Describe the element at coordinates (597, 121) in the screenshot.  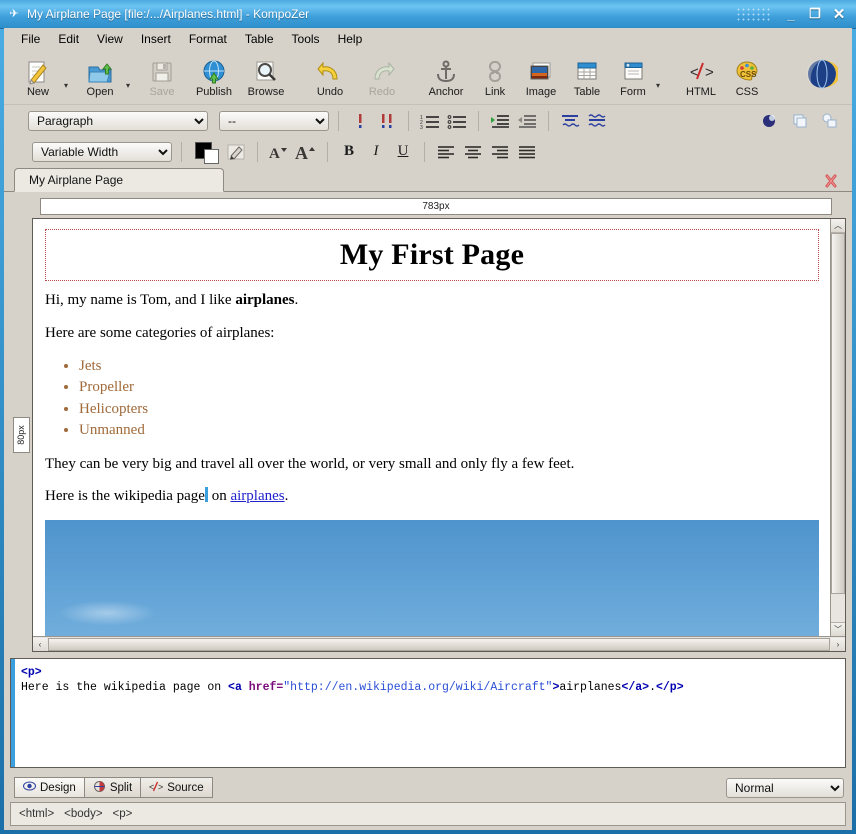
I see `align-bottom-icon` at that location.